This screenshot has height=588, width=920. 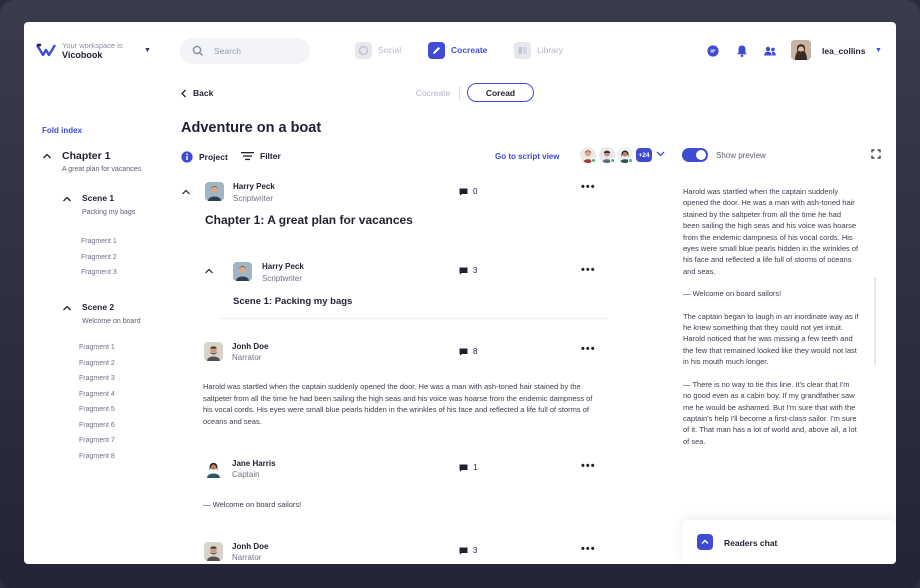 What do you see at coordinates (97, 425) in the screenshot?
I see `index-fragment: Fragment 6` at bounding box center [97, 425].